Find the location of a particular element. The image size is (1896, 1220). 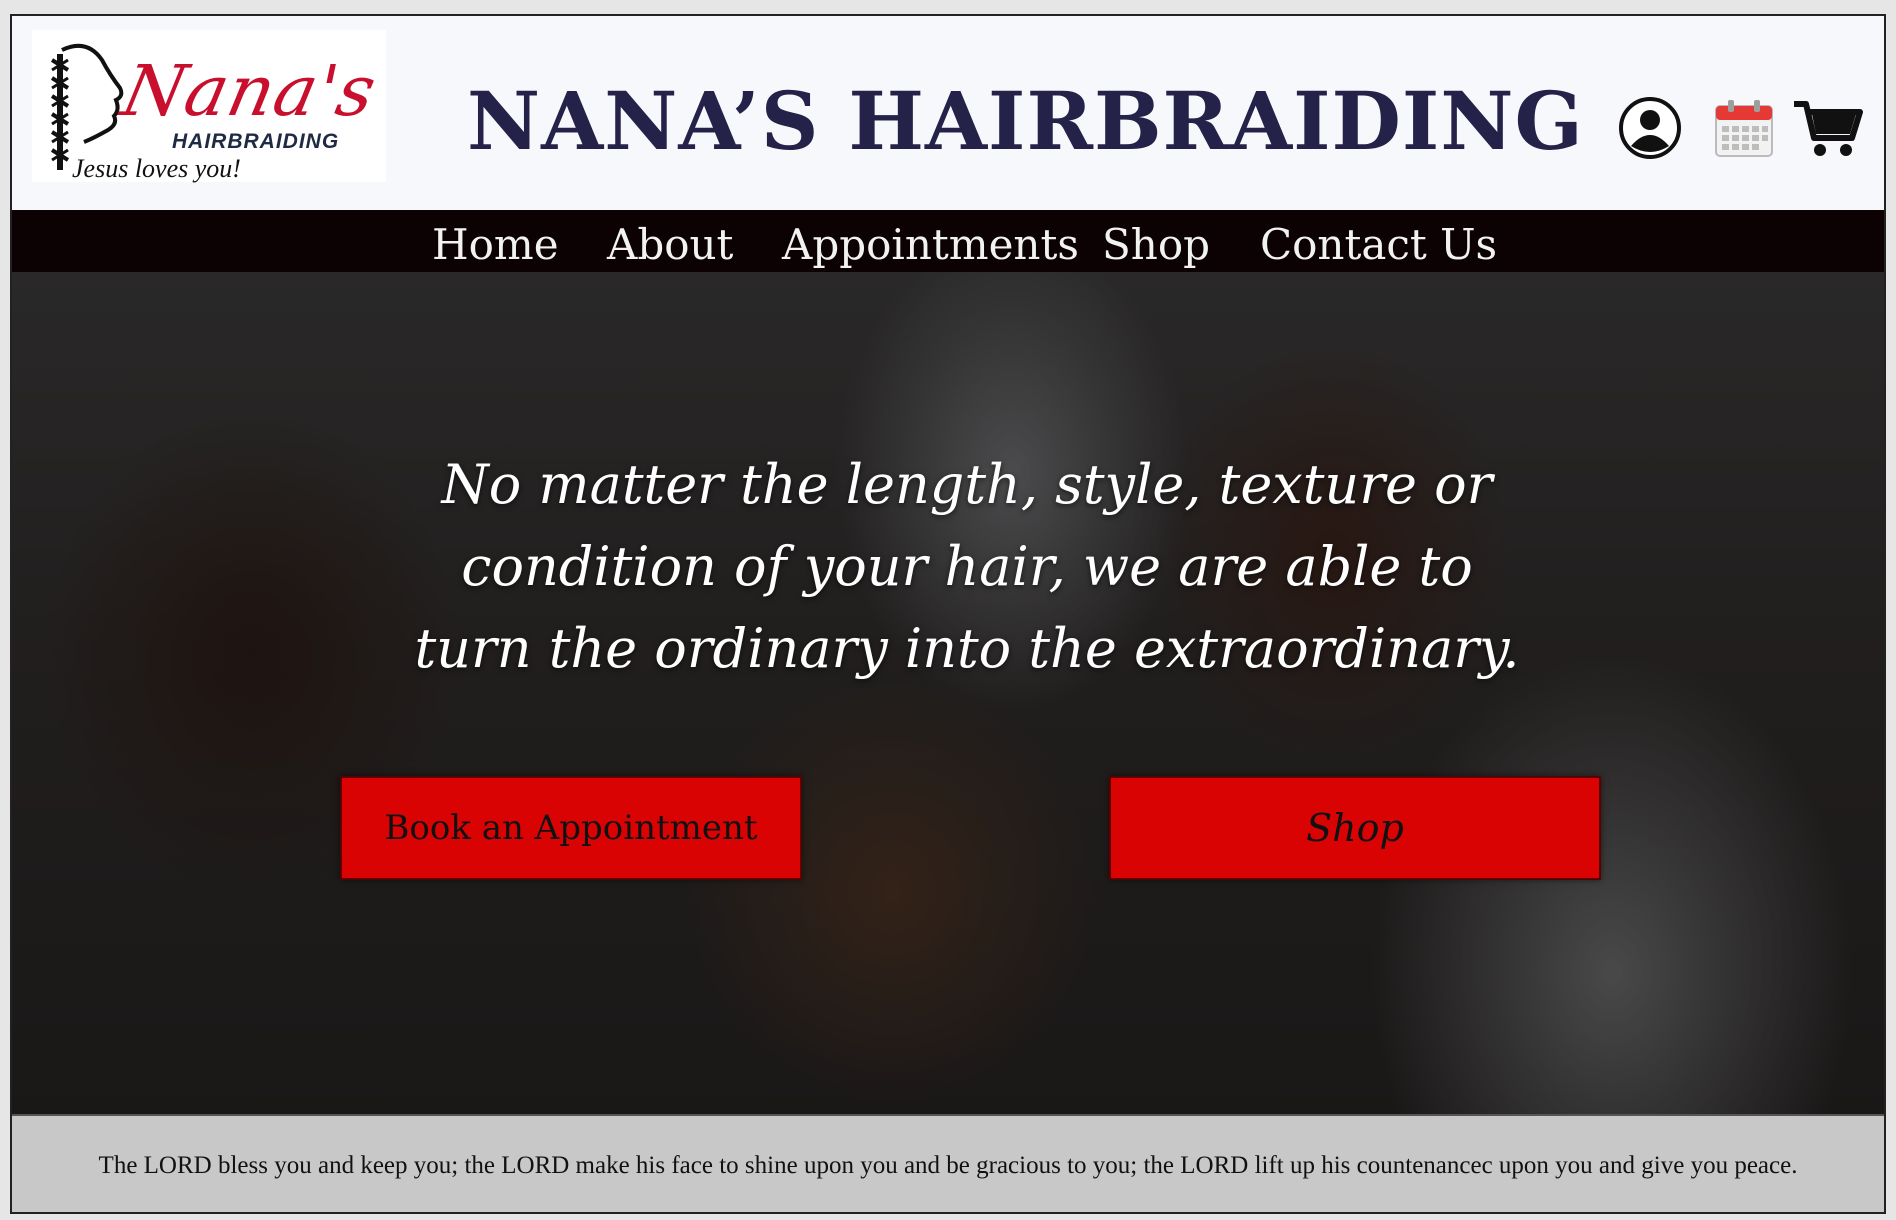

logo-subtitle: HAIRBRAIDING is located at coordinates (256, 141).